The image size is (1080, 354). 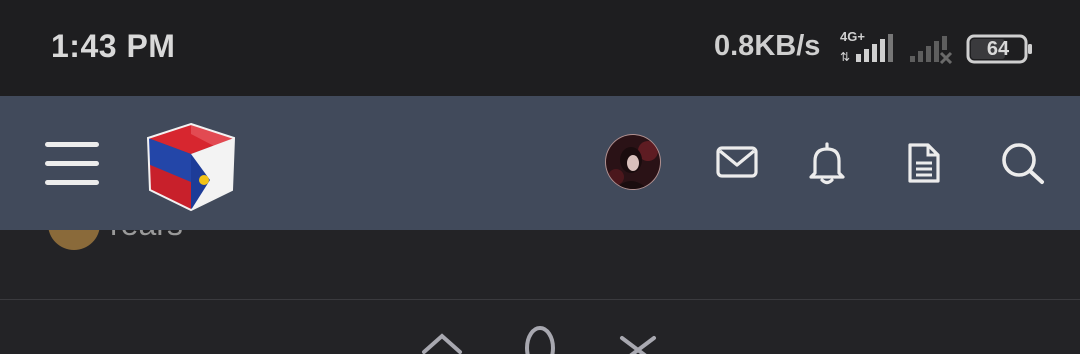 I want to click on bell-icon-overlay, so click(x=827, y=163).